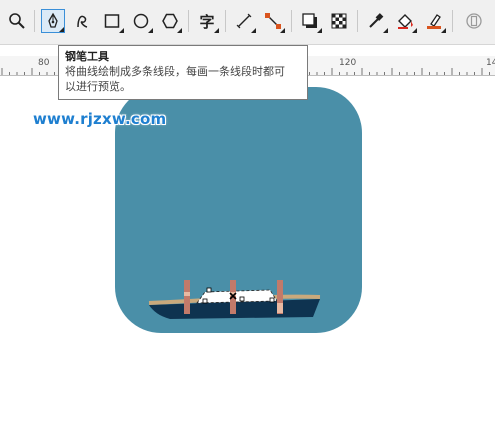 The height and width of the screenshot is (436, 495). Describe the element at coordinates (244, 21) in the screenshot. I see `dimension-tool-button` at that location.